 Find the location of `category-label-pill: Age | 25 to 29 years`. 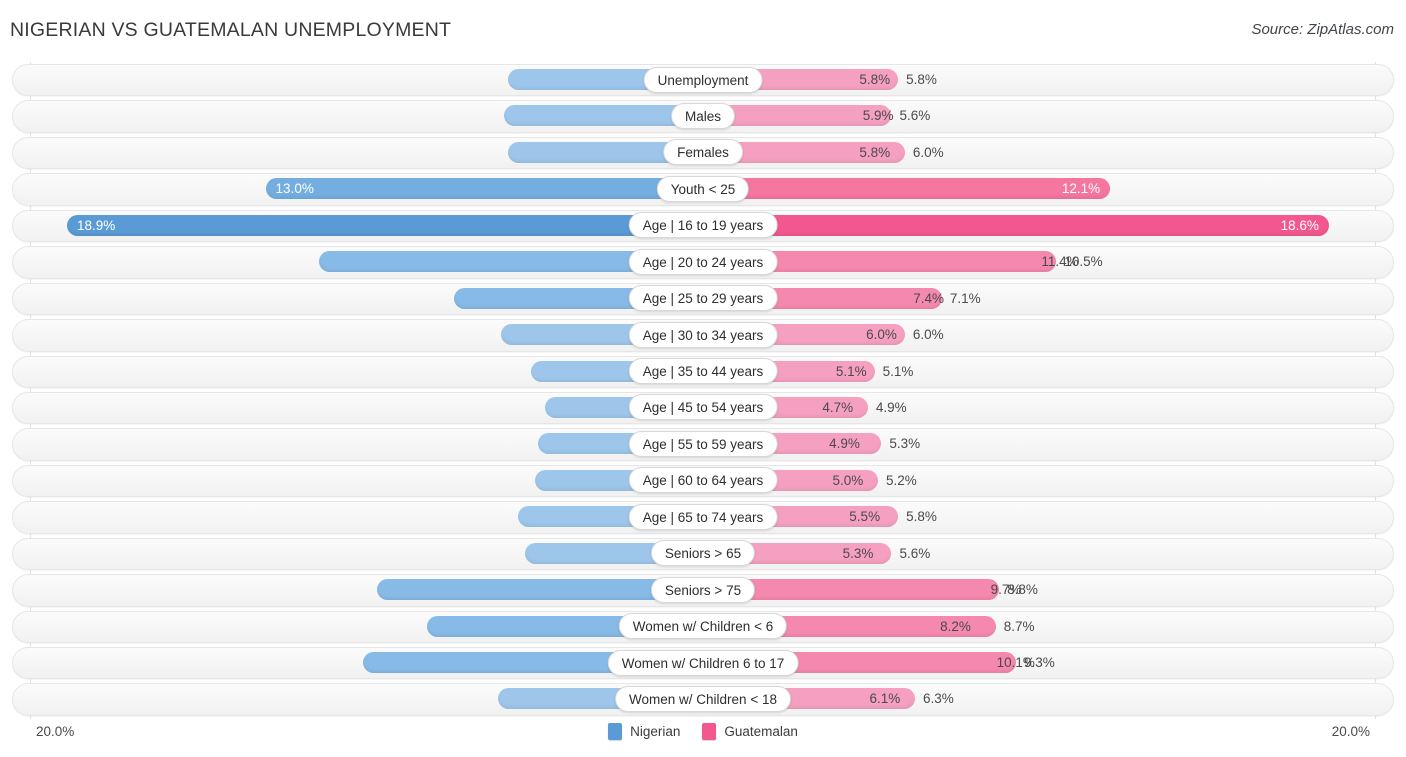

category-label-pill: Age | 25 to 29 years is located at coordinates (703, 298).